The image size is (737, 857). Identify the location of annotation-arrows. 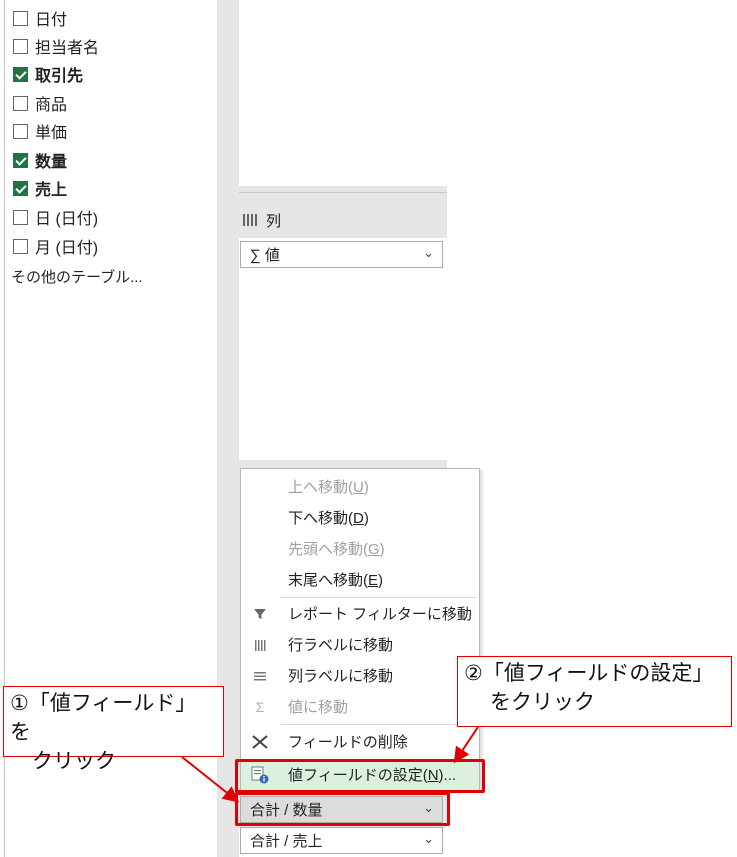
(330, 764).